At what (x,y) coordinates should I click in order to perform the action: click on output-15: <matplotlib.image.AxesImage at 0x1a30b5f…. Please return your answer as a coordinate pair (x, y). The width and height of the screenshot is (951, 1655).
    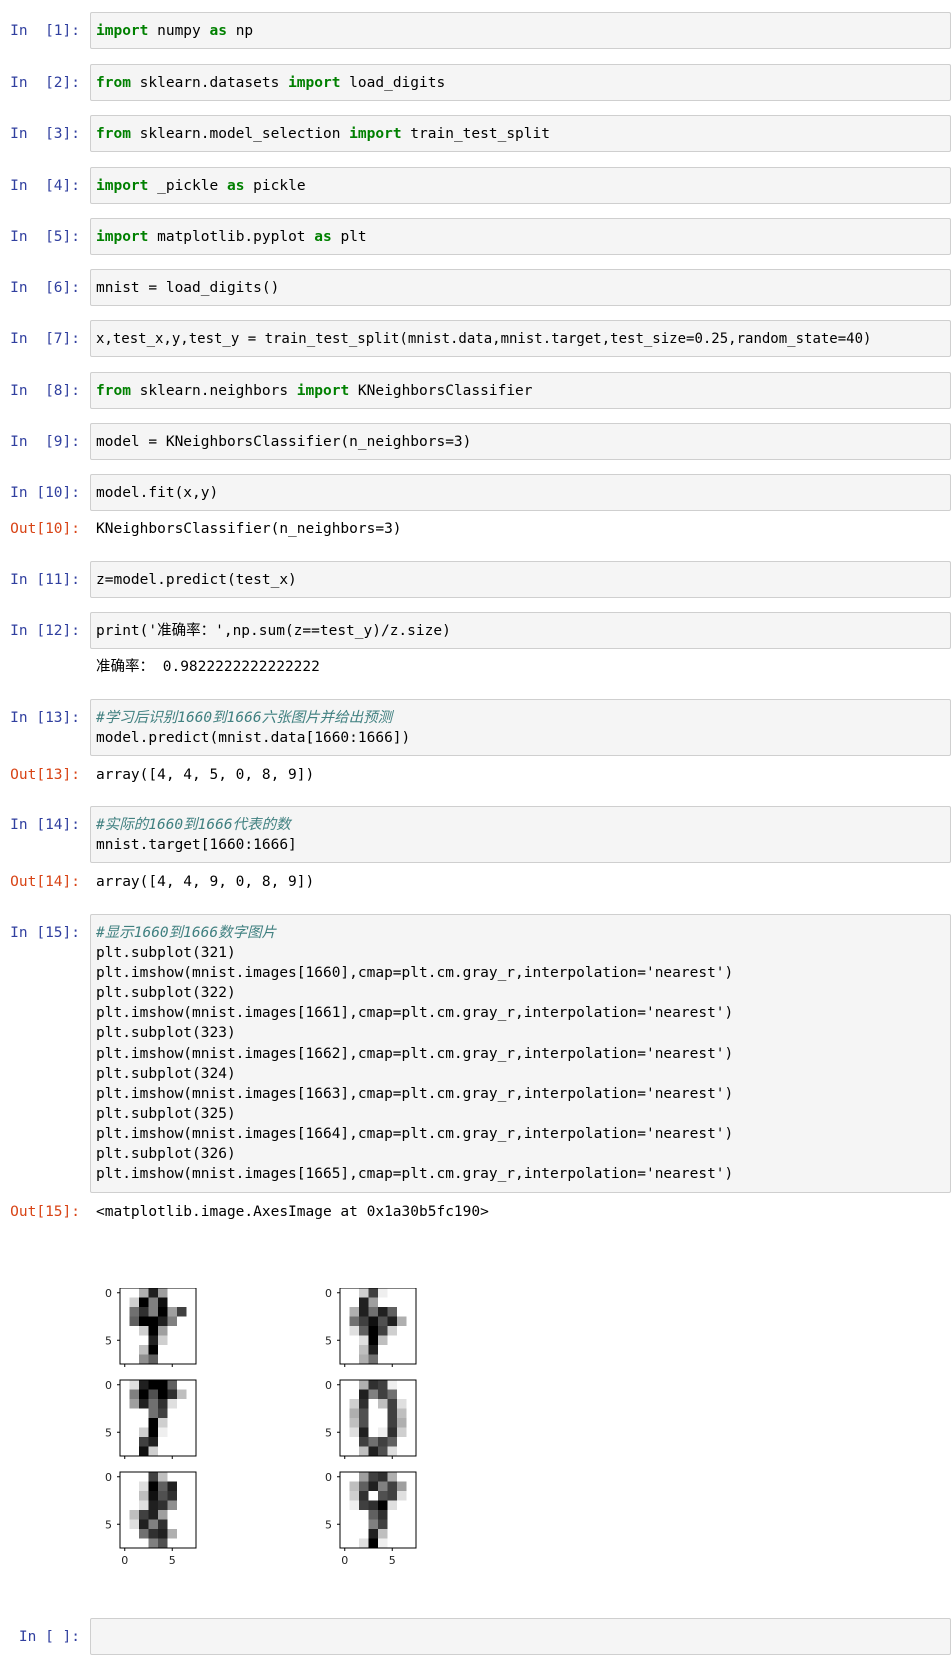
    Looking at the image, I should click on (292, 1212).